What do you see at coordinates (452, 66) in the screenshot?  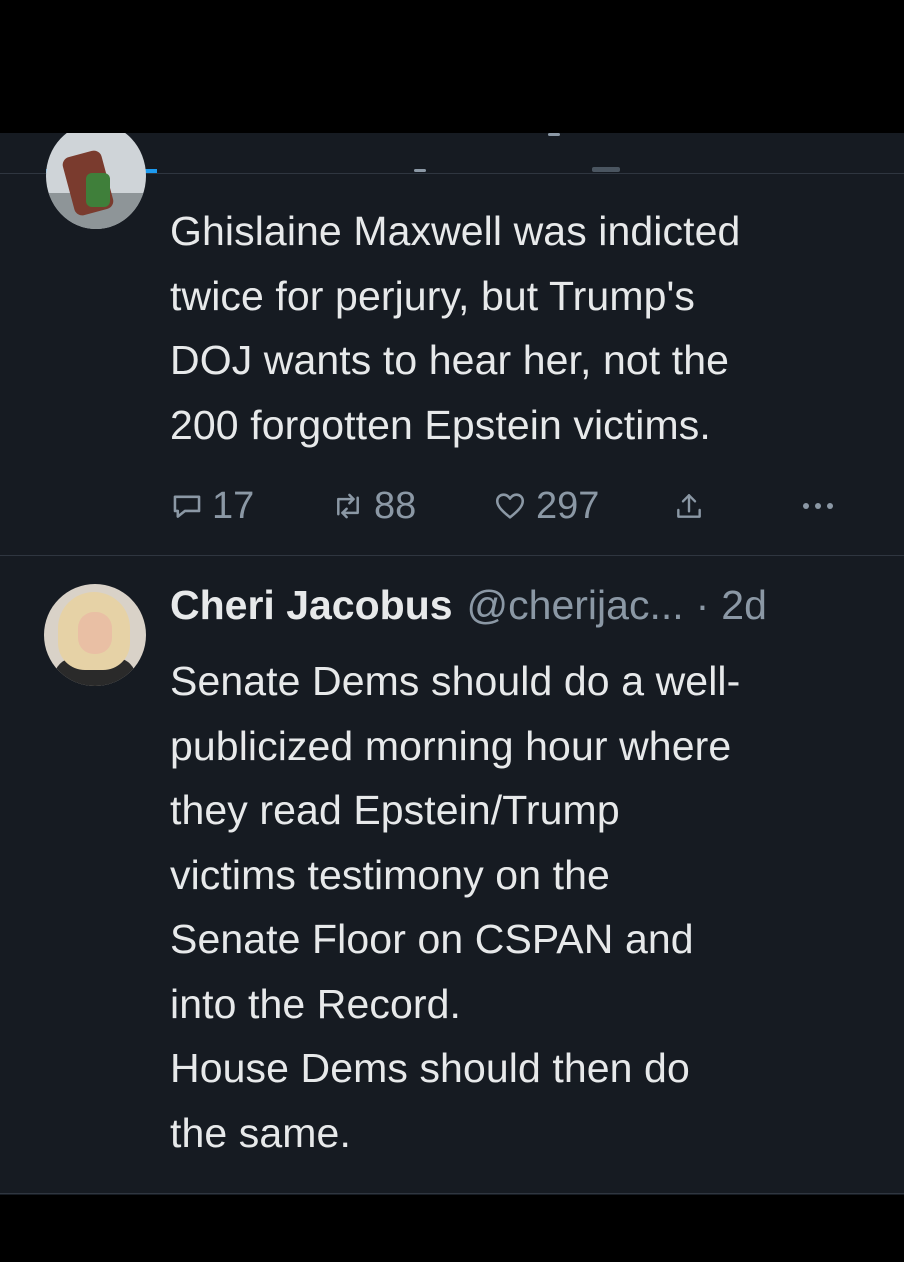 I see `top-black-bar` at bounding box center [452, 66].